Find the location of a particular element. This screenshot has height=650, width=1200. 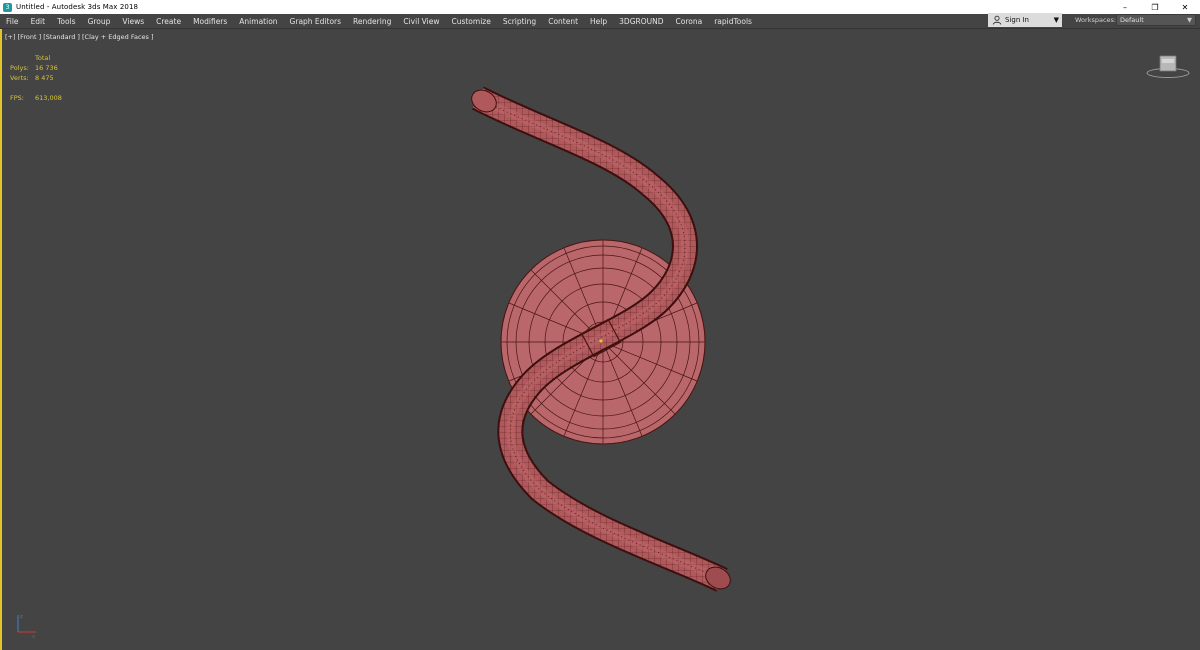

user-icon is located at coordinates (997, 20).